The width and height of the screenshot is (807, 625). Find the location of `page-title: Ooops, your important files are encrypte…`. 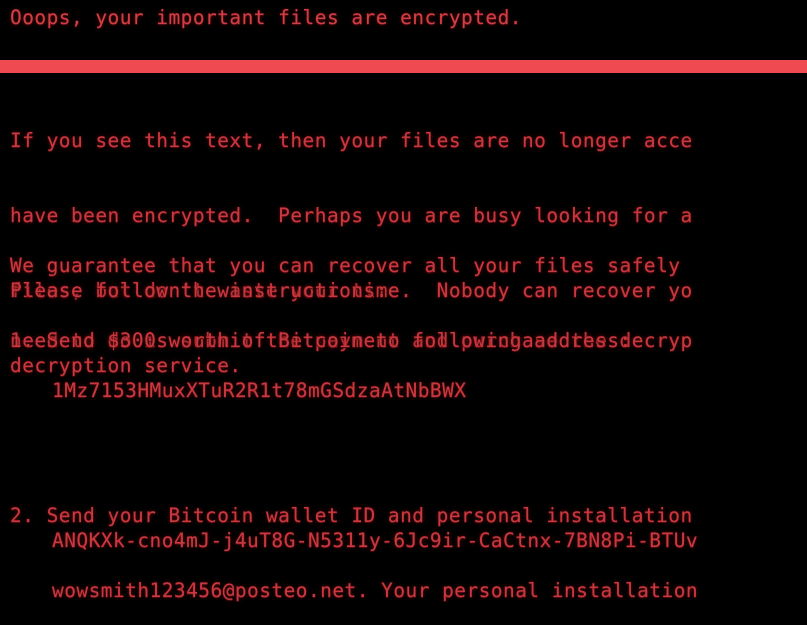

page-title: Ooops, your important files are encrypte… is located at coordinates (266, 17).